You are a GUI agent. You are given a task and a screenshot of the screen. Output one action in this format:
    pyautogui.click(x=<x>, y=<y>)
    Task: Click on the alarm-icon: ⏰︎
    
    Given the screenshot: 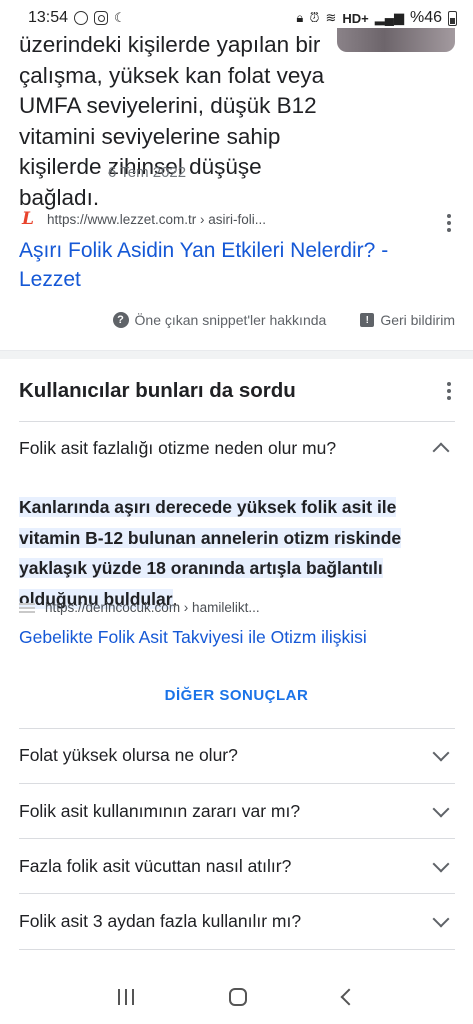 What is the action you would take?
    pyautogui.click(x=314, y=17)
    